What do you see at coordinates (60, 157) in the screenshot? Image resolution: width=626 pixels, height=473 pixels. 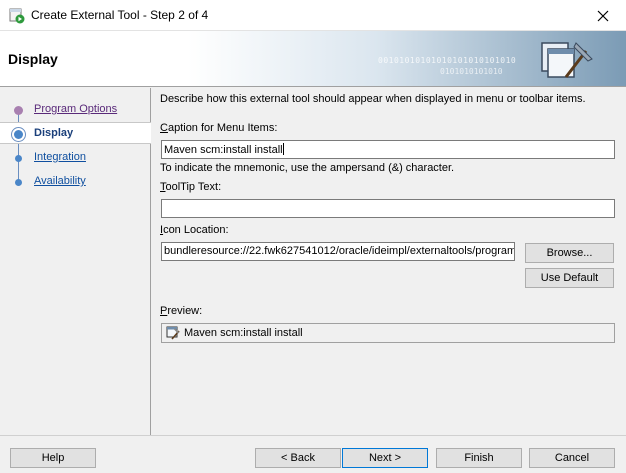 I see `step-label: Integration` at bounding box center [60, 157].